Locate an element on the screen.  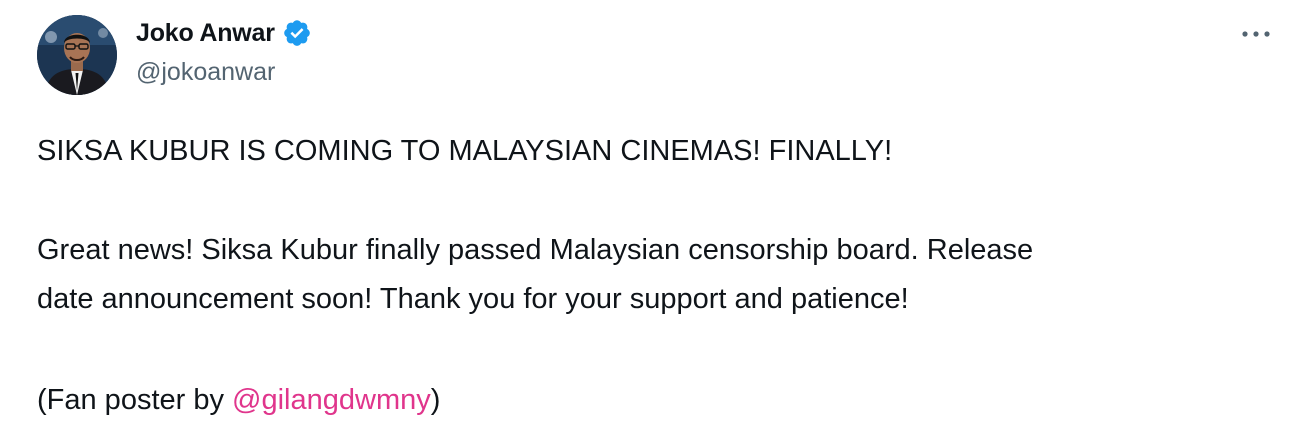
avatar-image is located at coordinates (77, 55).